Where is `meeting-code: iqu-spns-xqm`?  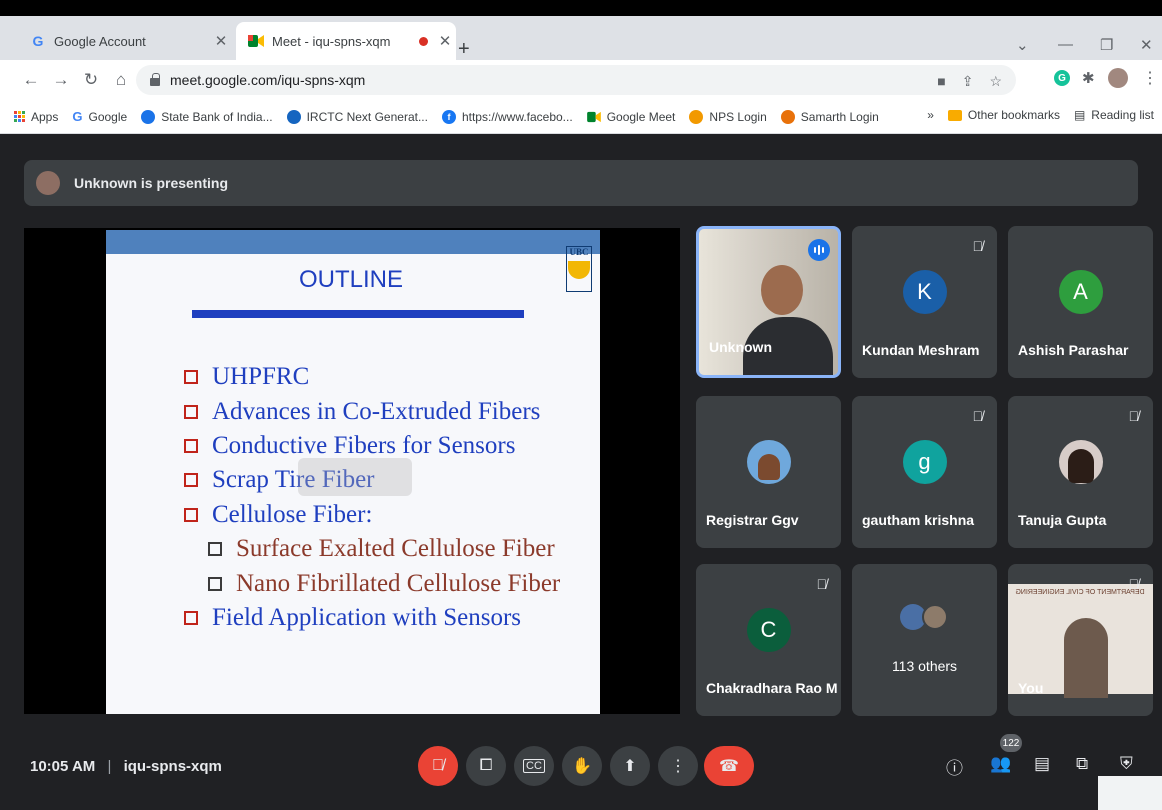 meeting-code: iqu-spns-xqm is located at coordinates (172, 766).